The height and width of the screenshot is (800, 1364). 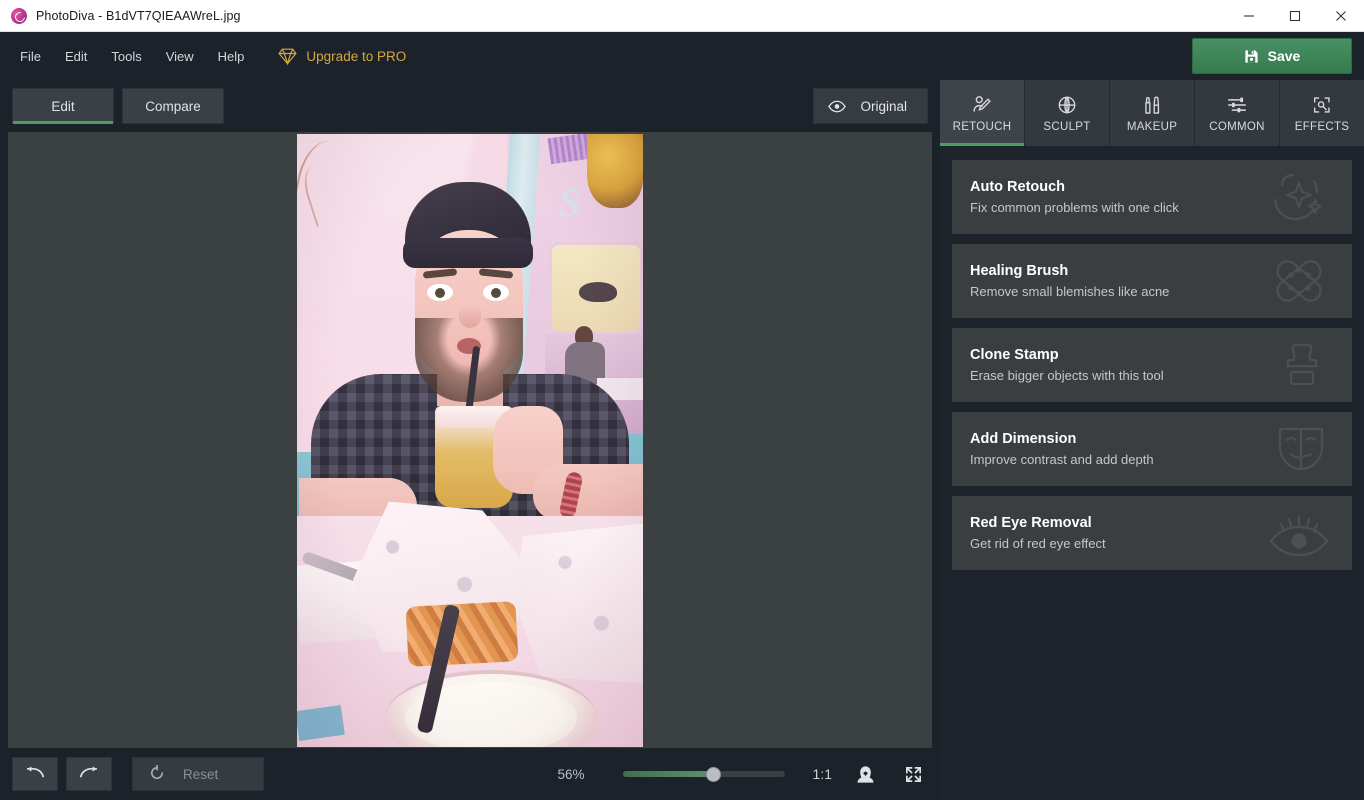 What do you see at coordinates (1031, 523) in the screenshot?
I see `tool-card-title: Red Eye Removal` at bounding box center [1031, 523].